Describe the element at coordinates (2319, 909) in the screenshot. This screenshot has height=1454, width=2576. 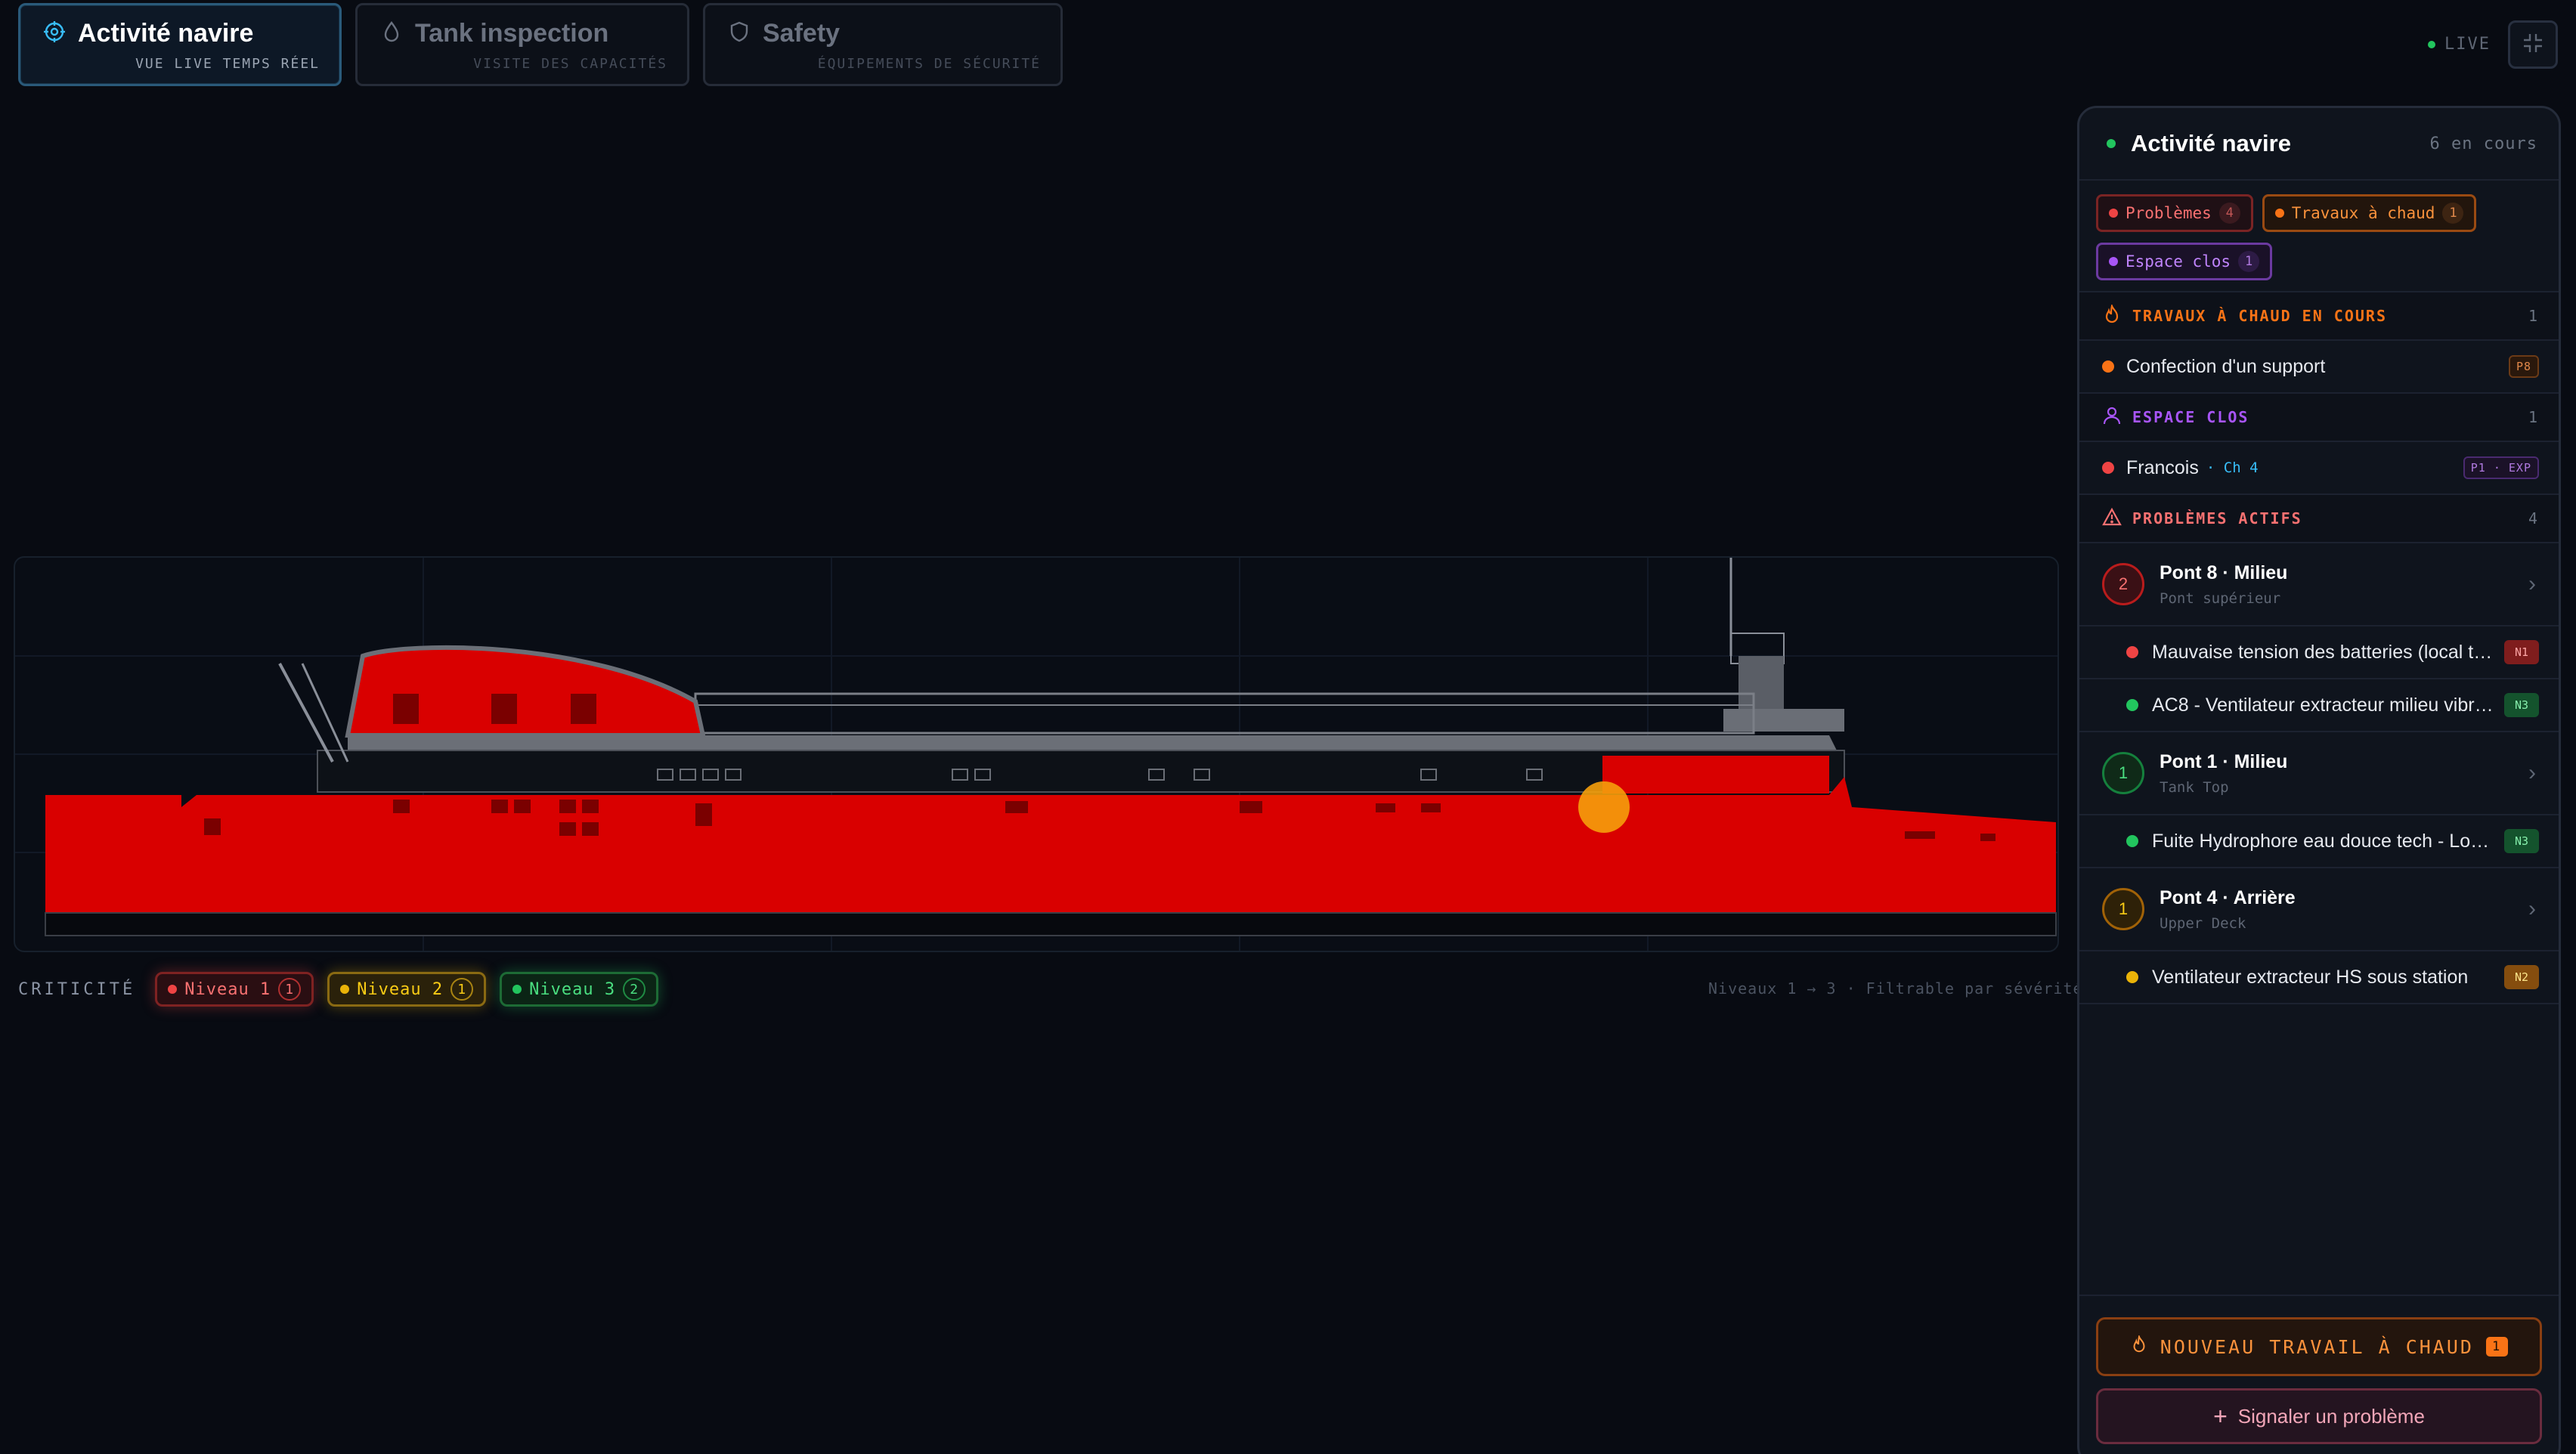
I see `deck-row-pont-4: 1 Pont 4 · Arrière Upper Deck ›` at that location.